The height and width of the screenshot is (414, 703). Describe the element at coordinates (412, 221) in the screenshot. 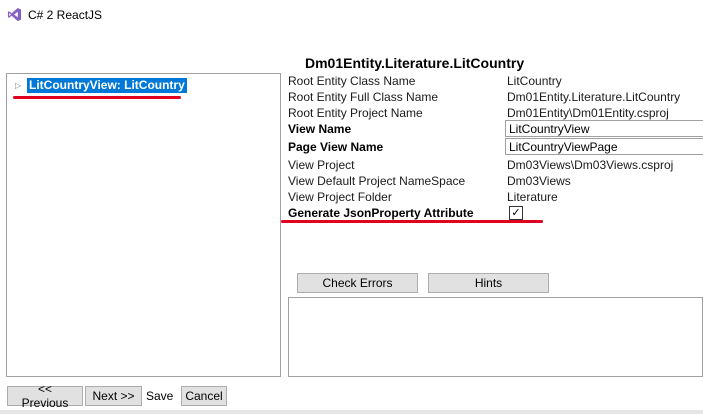

I see `annotation-underline-checkbox` at that location.